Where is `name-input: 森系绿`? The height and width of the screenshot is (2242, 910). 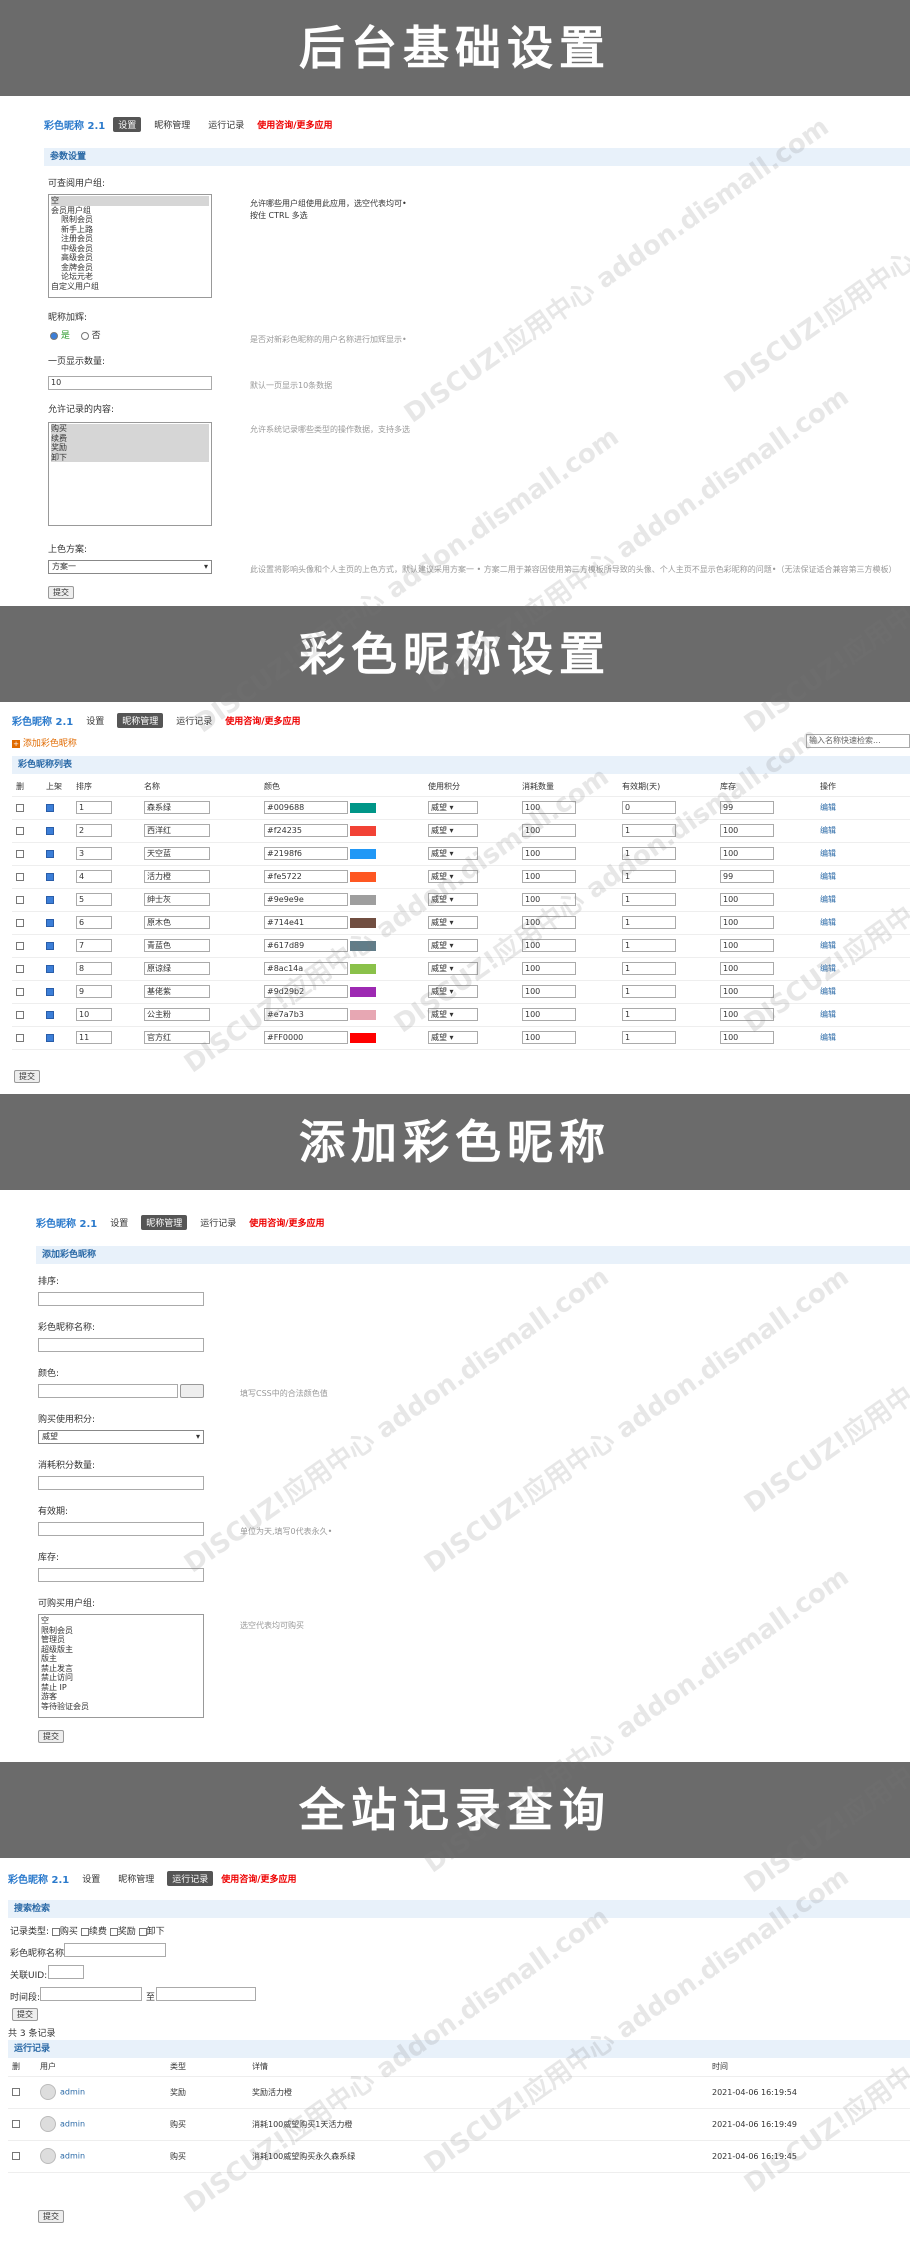 name-input: 森系绿 is located at coordinates (177, 807).